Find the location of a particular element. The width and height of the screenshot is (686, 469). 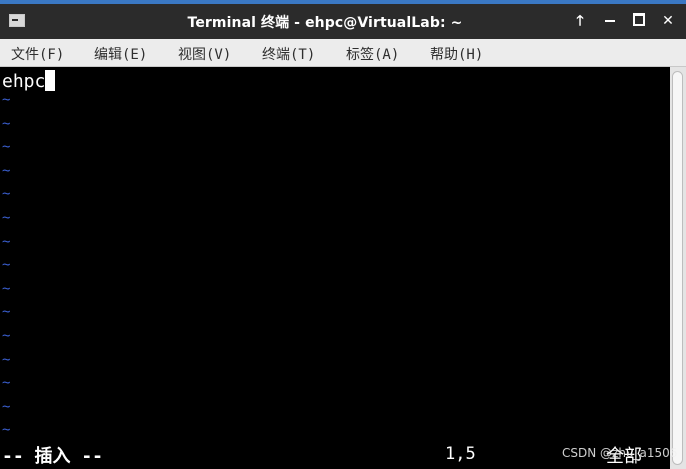

editor-text: ehpc is located at coordinates (24, 81).